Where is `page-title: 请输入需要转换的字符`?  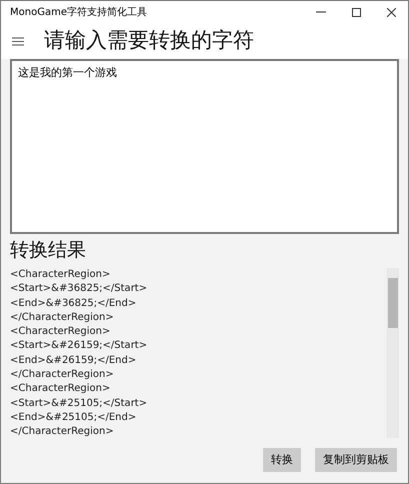 page-title: 请输入需要转换的字符 is located at coordinates (149, 40).